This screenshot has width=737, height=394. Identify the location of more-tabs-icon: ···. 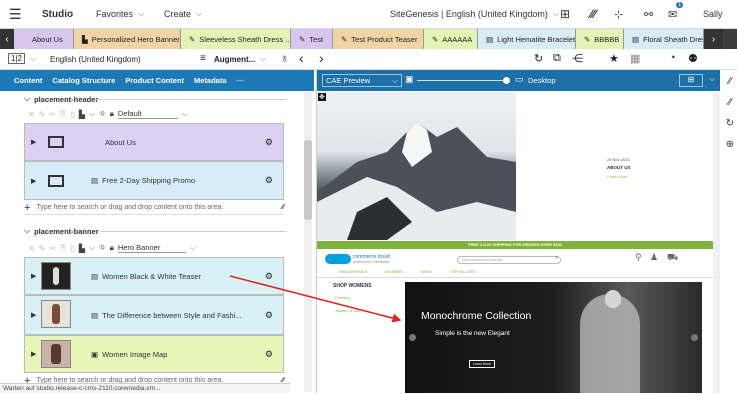
(241, 80).